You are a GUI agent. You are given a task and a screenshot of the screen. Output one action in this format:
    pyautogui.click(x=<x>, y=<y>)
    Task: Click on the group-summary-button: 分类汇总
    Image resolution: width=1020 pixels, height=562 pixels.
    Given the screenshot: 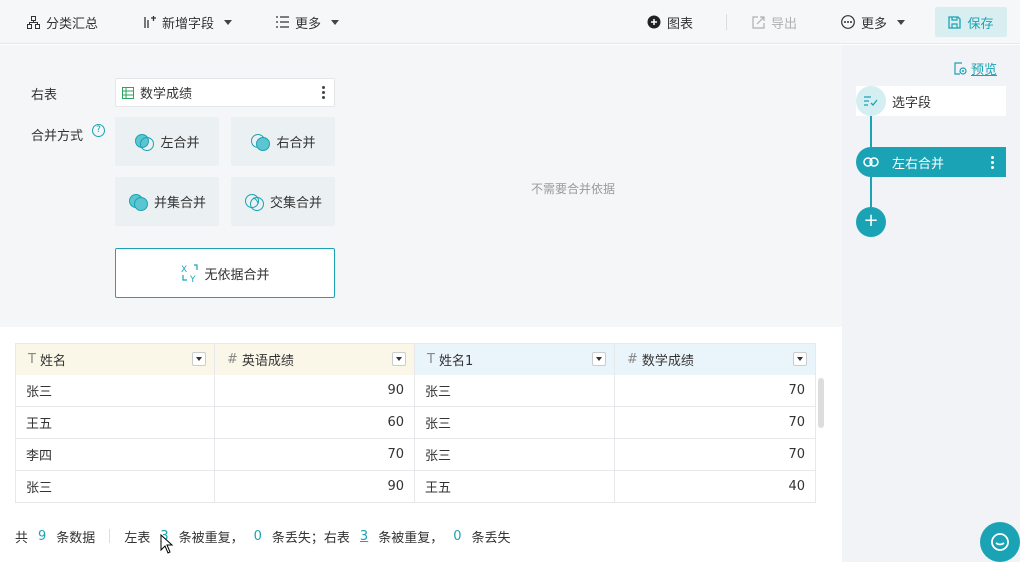 What is the action you would take?
    pyautogui.click(x=62, y=22)
    